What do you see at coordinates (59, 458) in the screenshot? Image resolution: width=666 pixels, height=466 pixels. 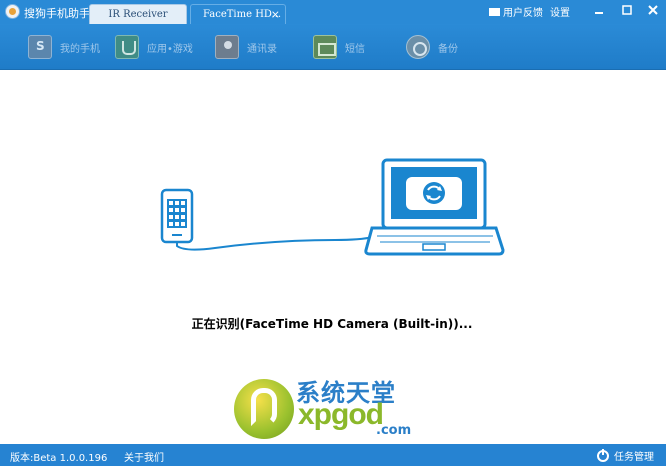 I see `version-label: 版本:Beta 1.0.0.196` at bounding box center [59, 458].